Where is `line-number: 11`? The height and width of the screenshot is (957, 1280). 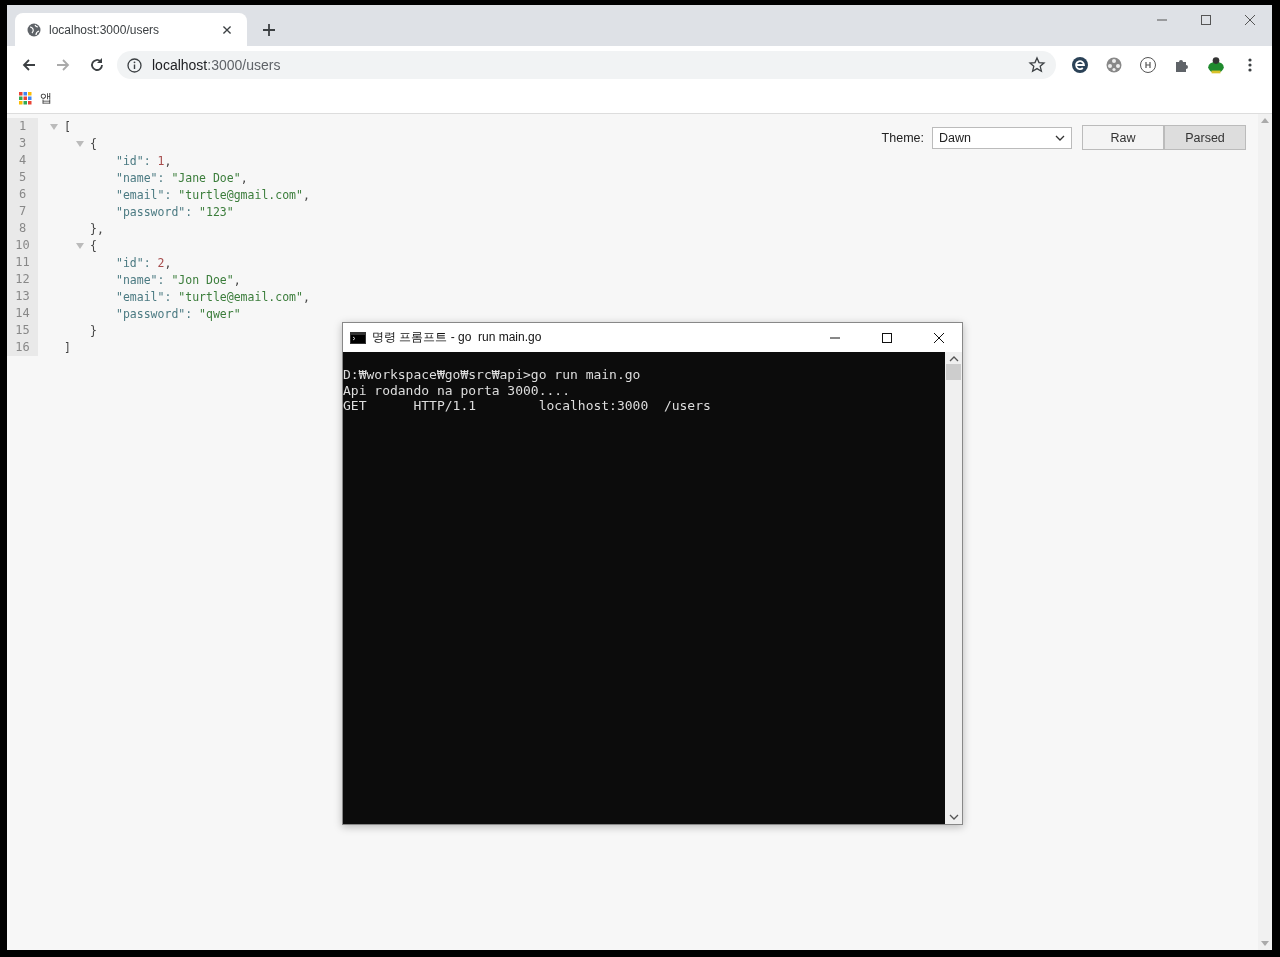
line-number: 11 is located at coordinates (22, 262).